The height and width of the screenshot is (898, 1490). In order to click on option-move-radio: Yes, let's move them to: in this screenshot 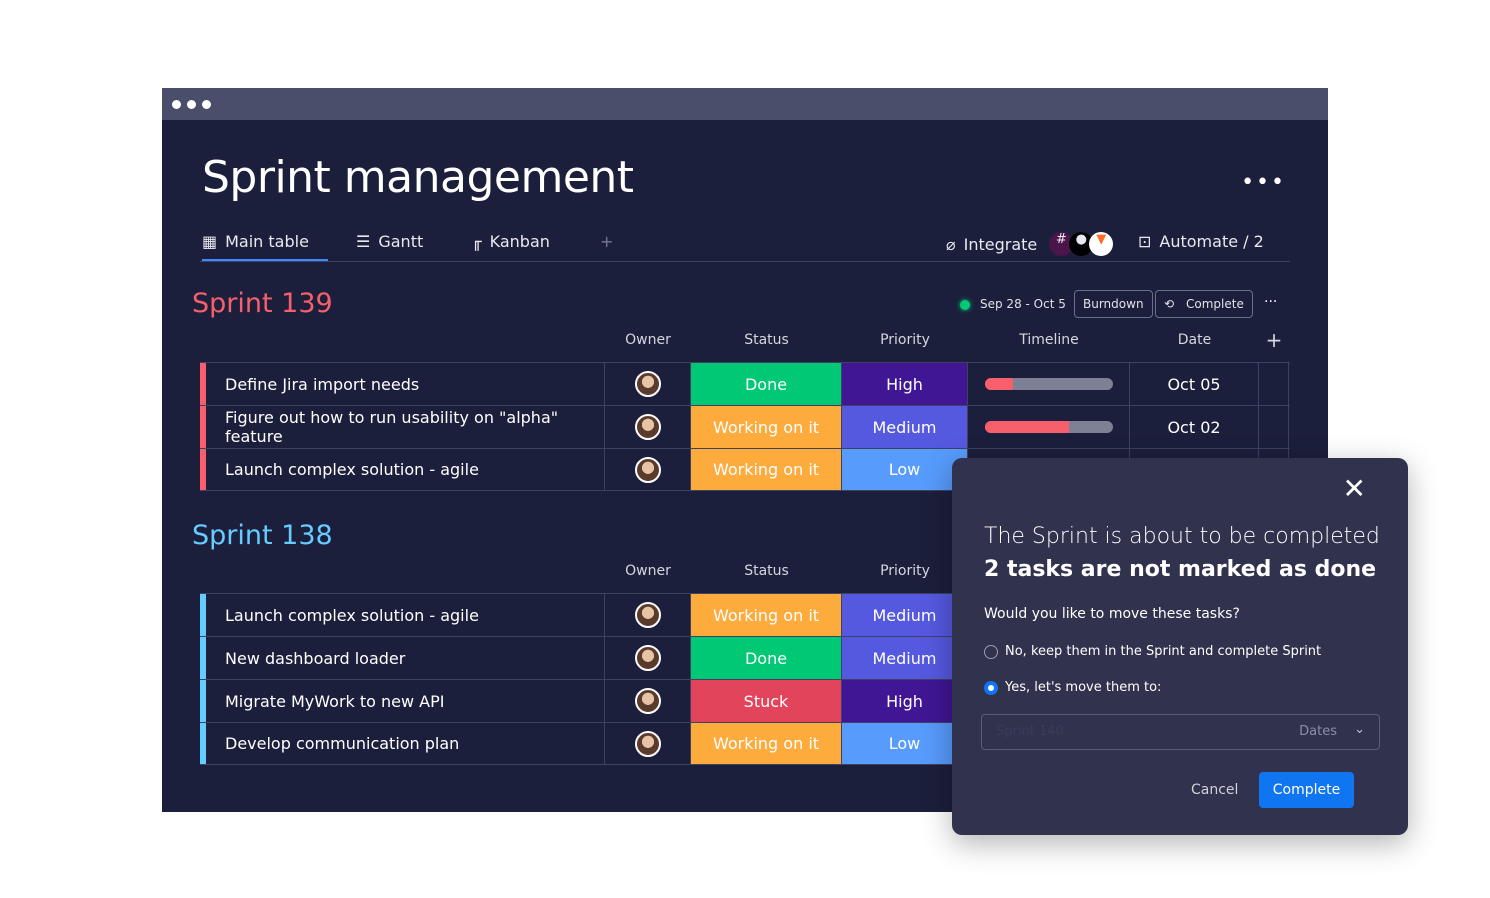, I will do `click(1072, 687)`.